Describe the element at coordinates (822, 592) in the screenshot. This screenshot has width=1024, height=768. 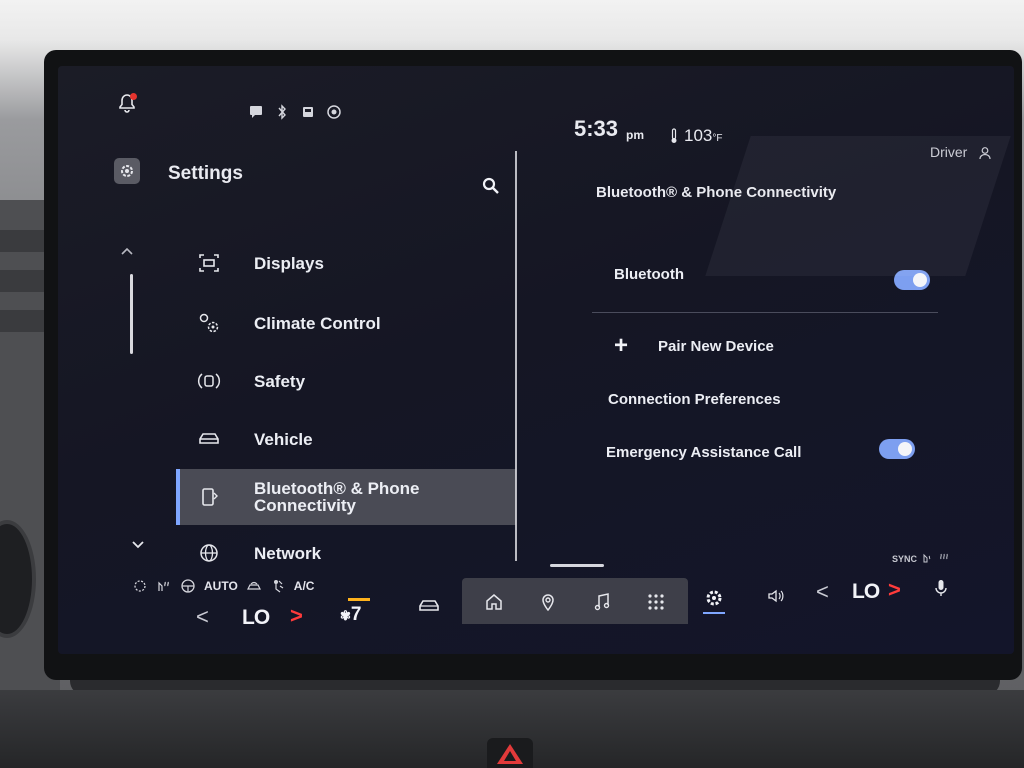
I see `right-temp-down-button: <` at that location.